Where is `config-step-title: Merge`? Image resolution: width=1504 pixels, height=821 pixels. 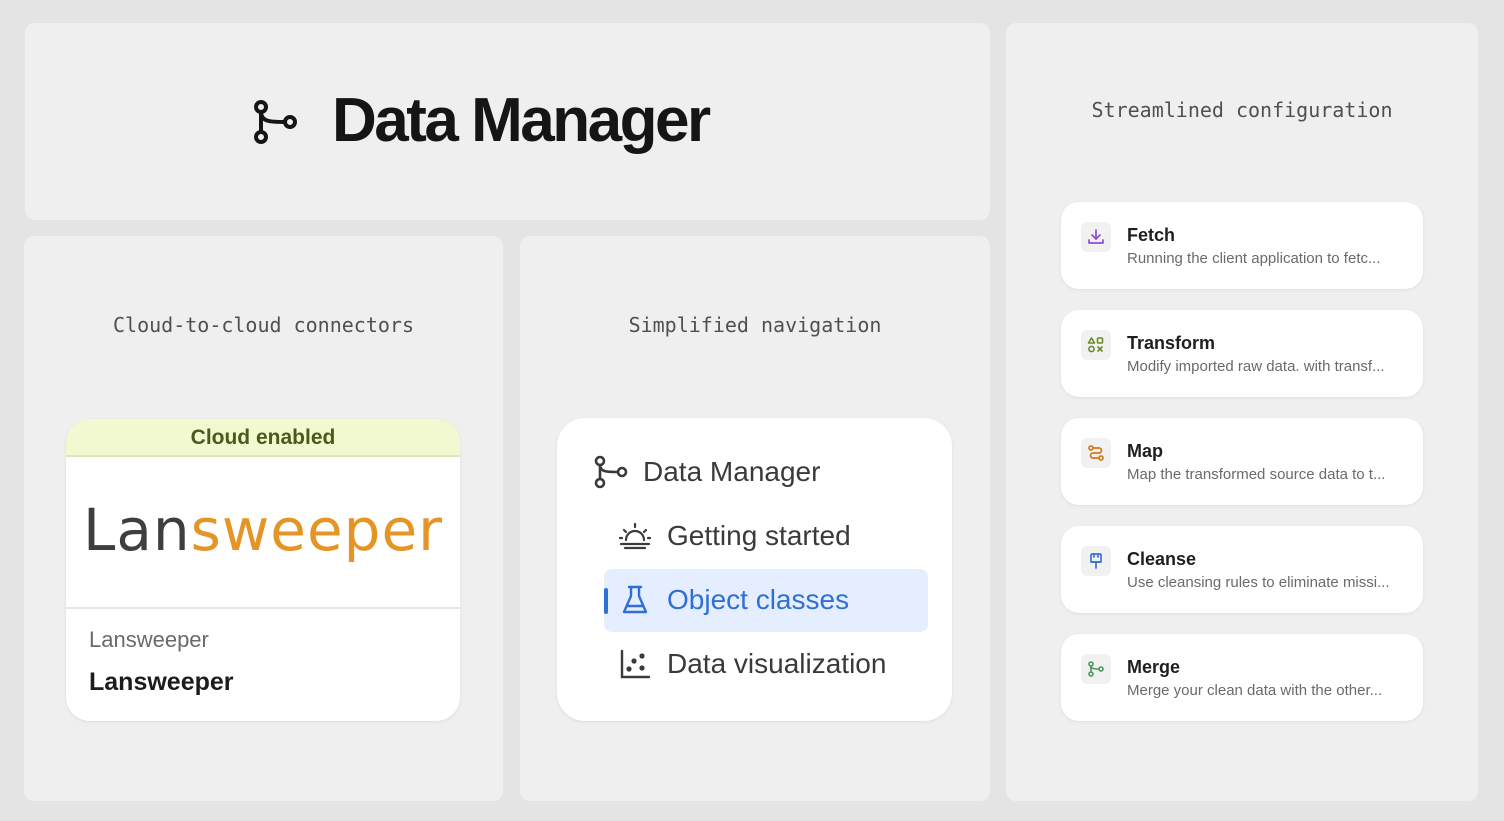
config-step-title: Merge is located at coordinates (1154, 667).